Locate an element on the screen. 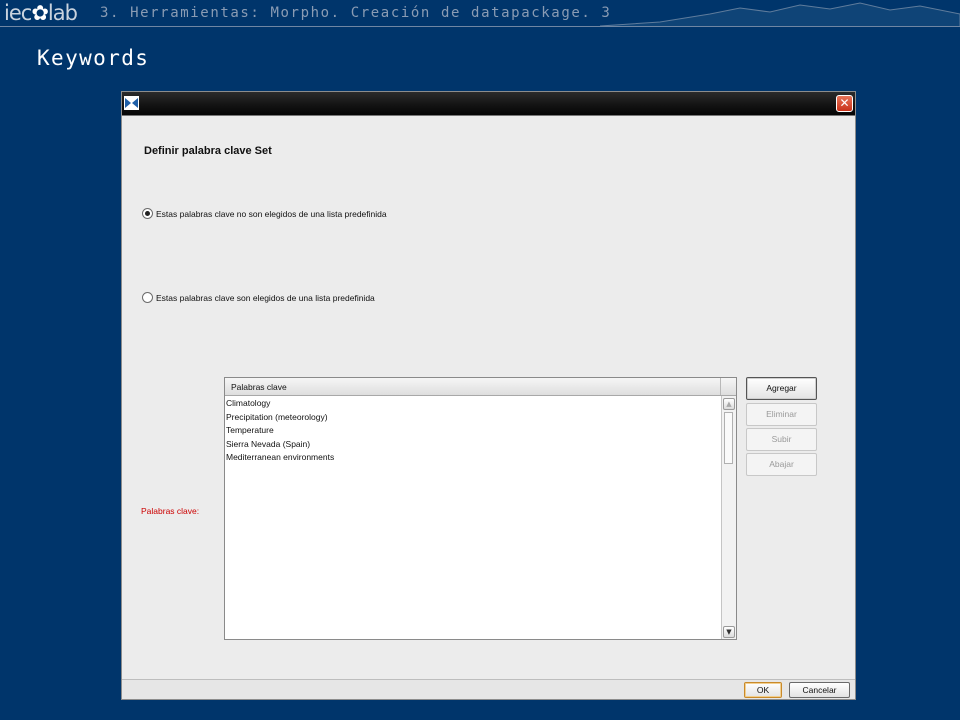 The height and width of the screenshot is (720, 960). table-header: Palabras clave is located at coordinates (480, 387).